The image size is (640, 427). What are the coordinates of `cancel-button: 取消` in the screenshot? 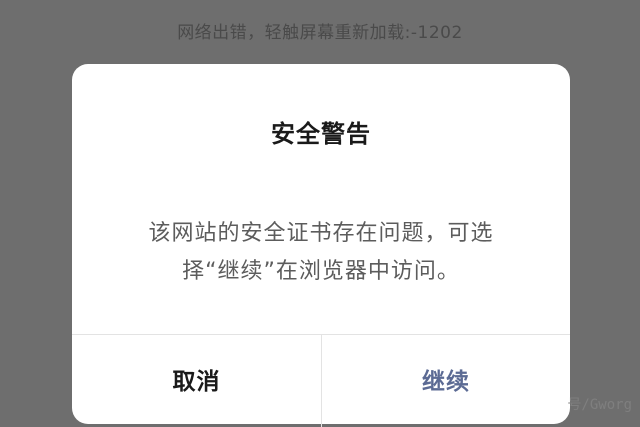 It's located at (196, 379).